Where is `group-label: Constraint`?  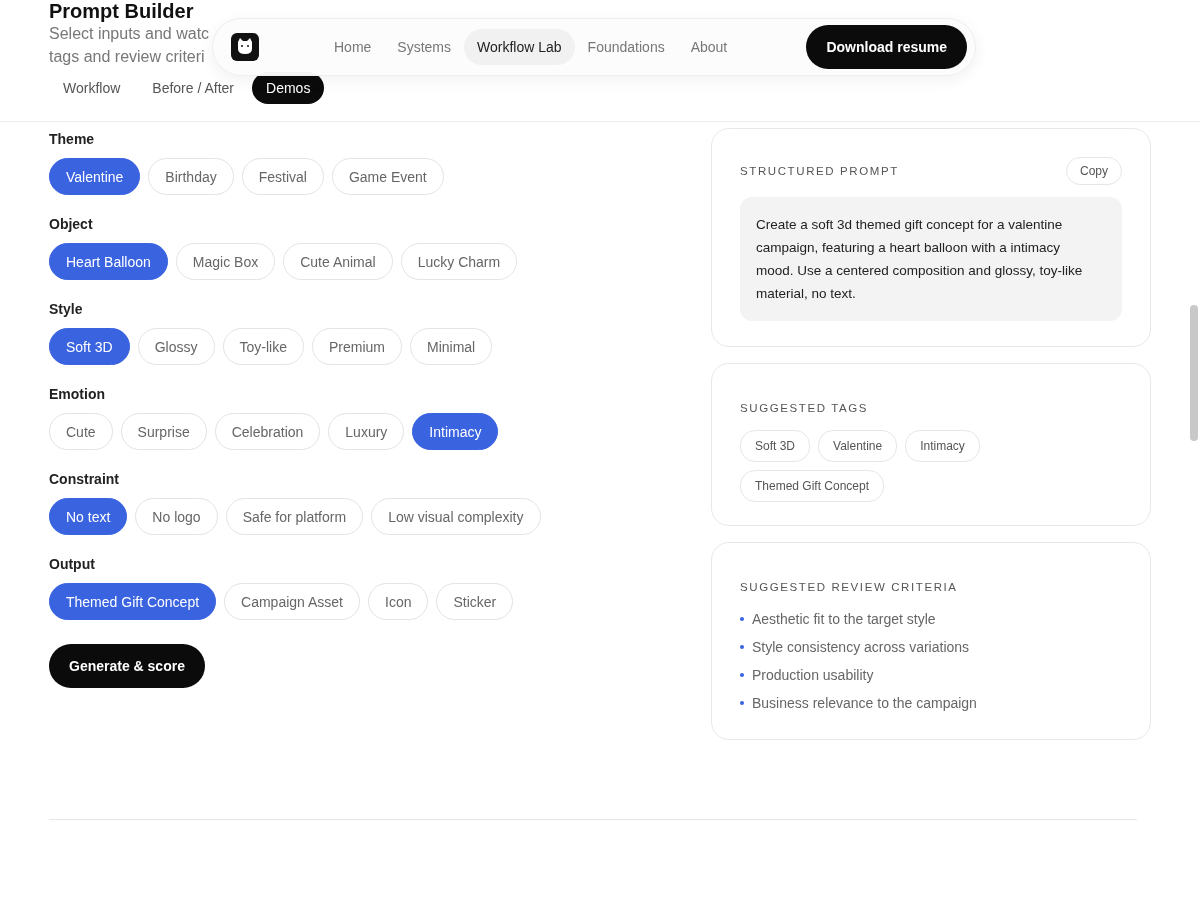
group-label: Constraint is located at coordinates (84, 479).